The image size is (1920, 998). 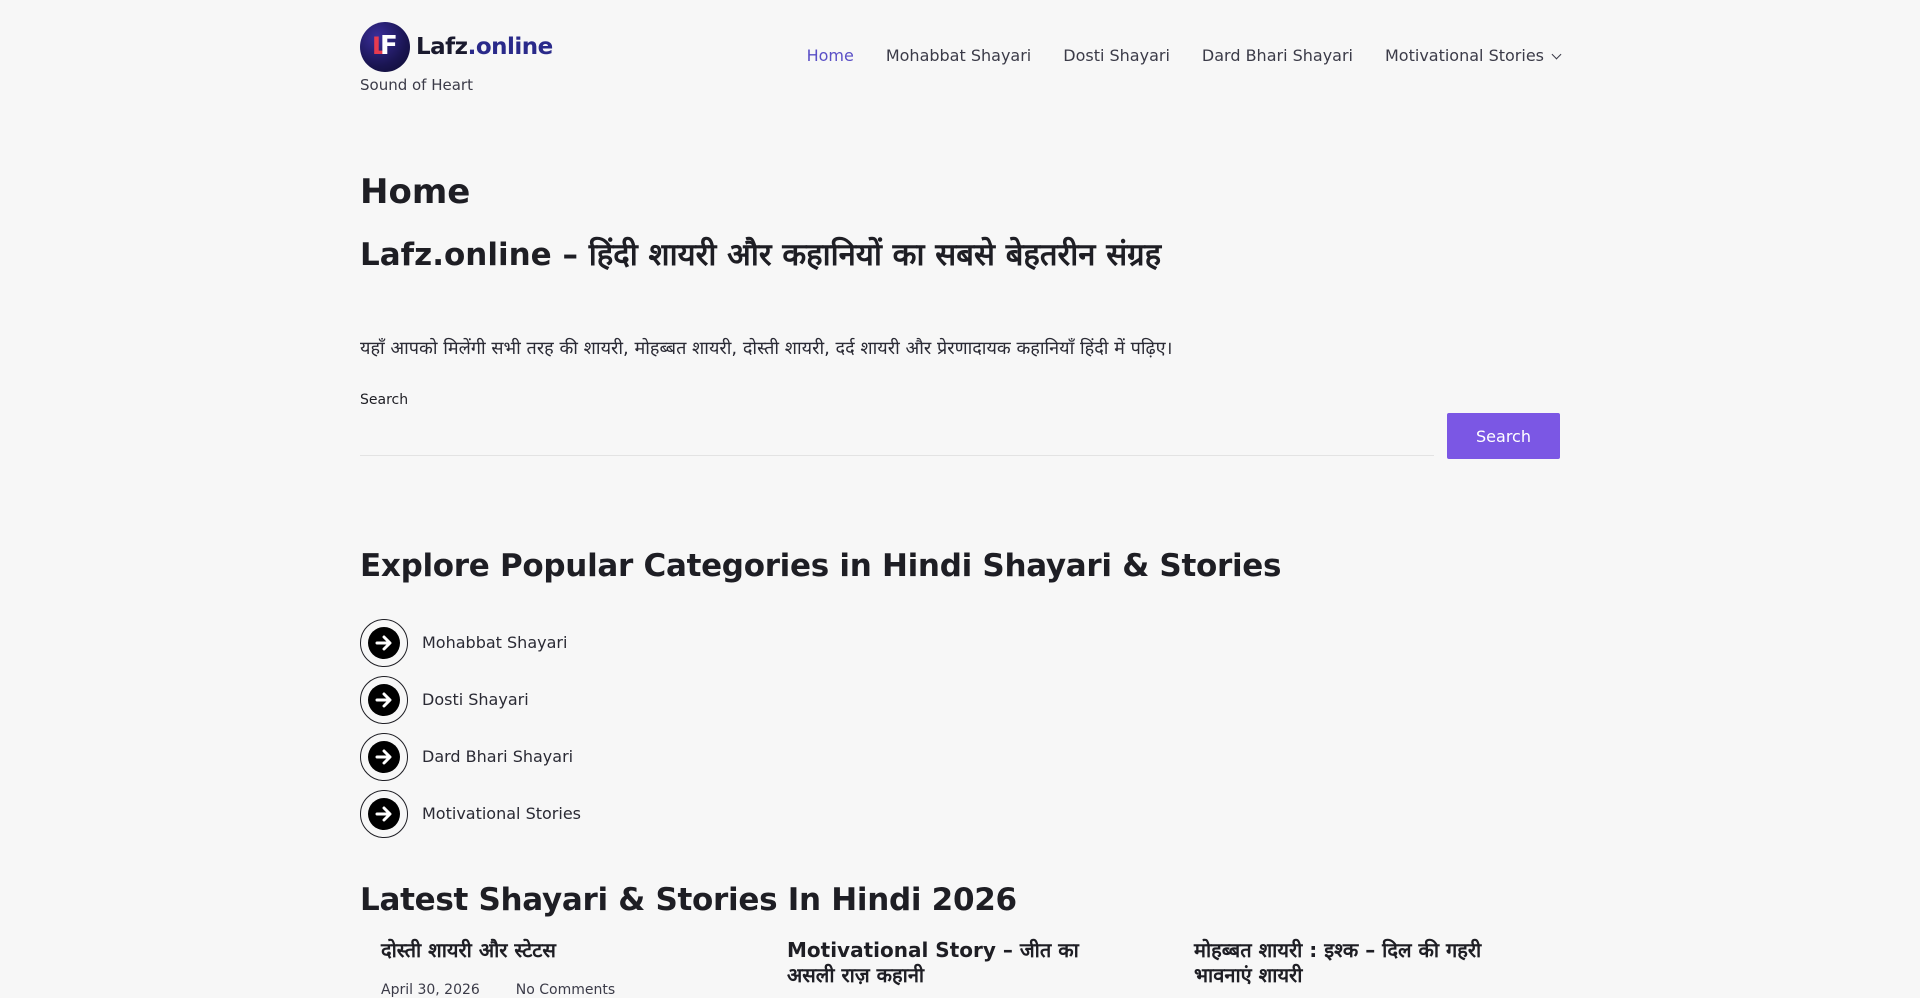 I want to click on nav-item-label: Motivational Stories, so click(x=1464, y=55).